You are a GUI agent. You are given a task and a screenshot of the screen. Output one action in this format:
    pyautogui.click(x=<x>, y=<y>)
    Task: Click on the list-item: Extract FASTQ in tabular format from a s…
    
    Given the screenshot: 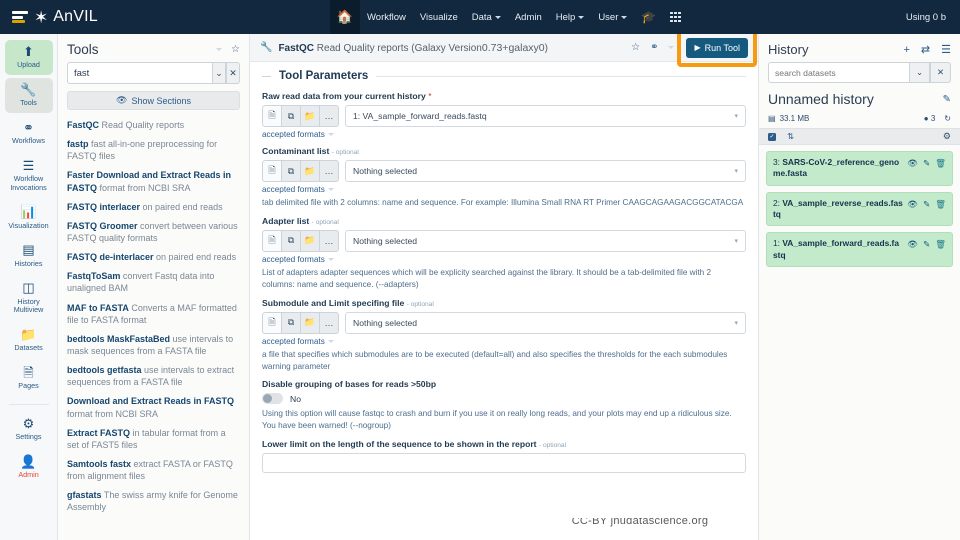 What is the action you would take?
    pyautogui.click(x=153, y=439)
    